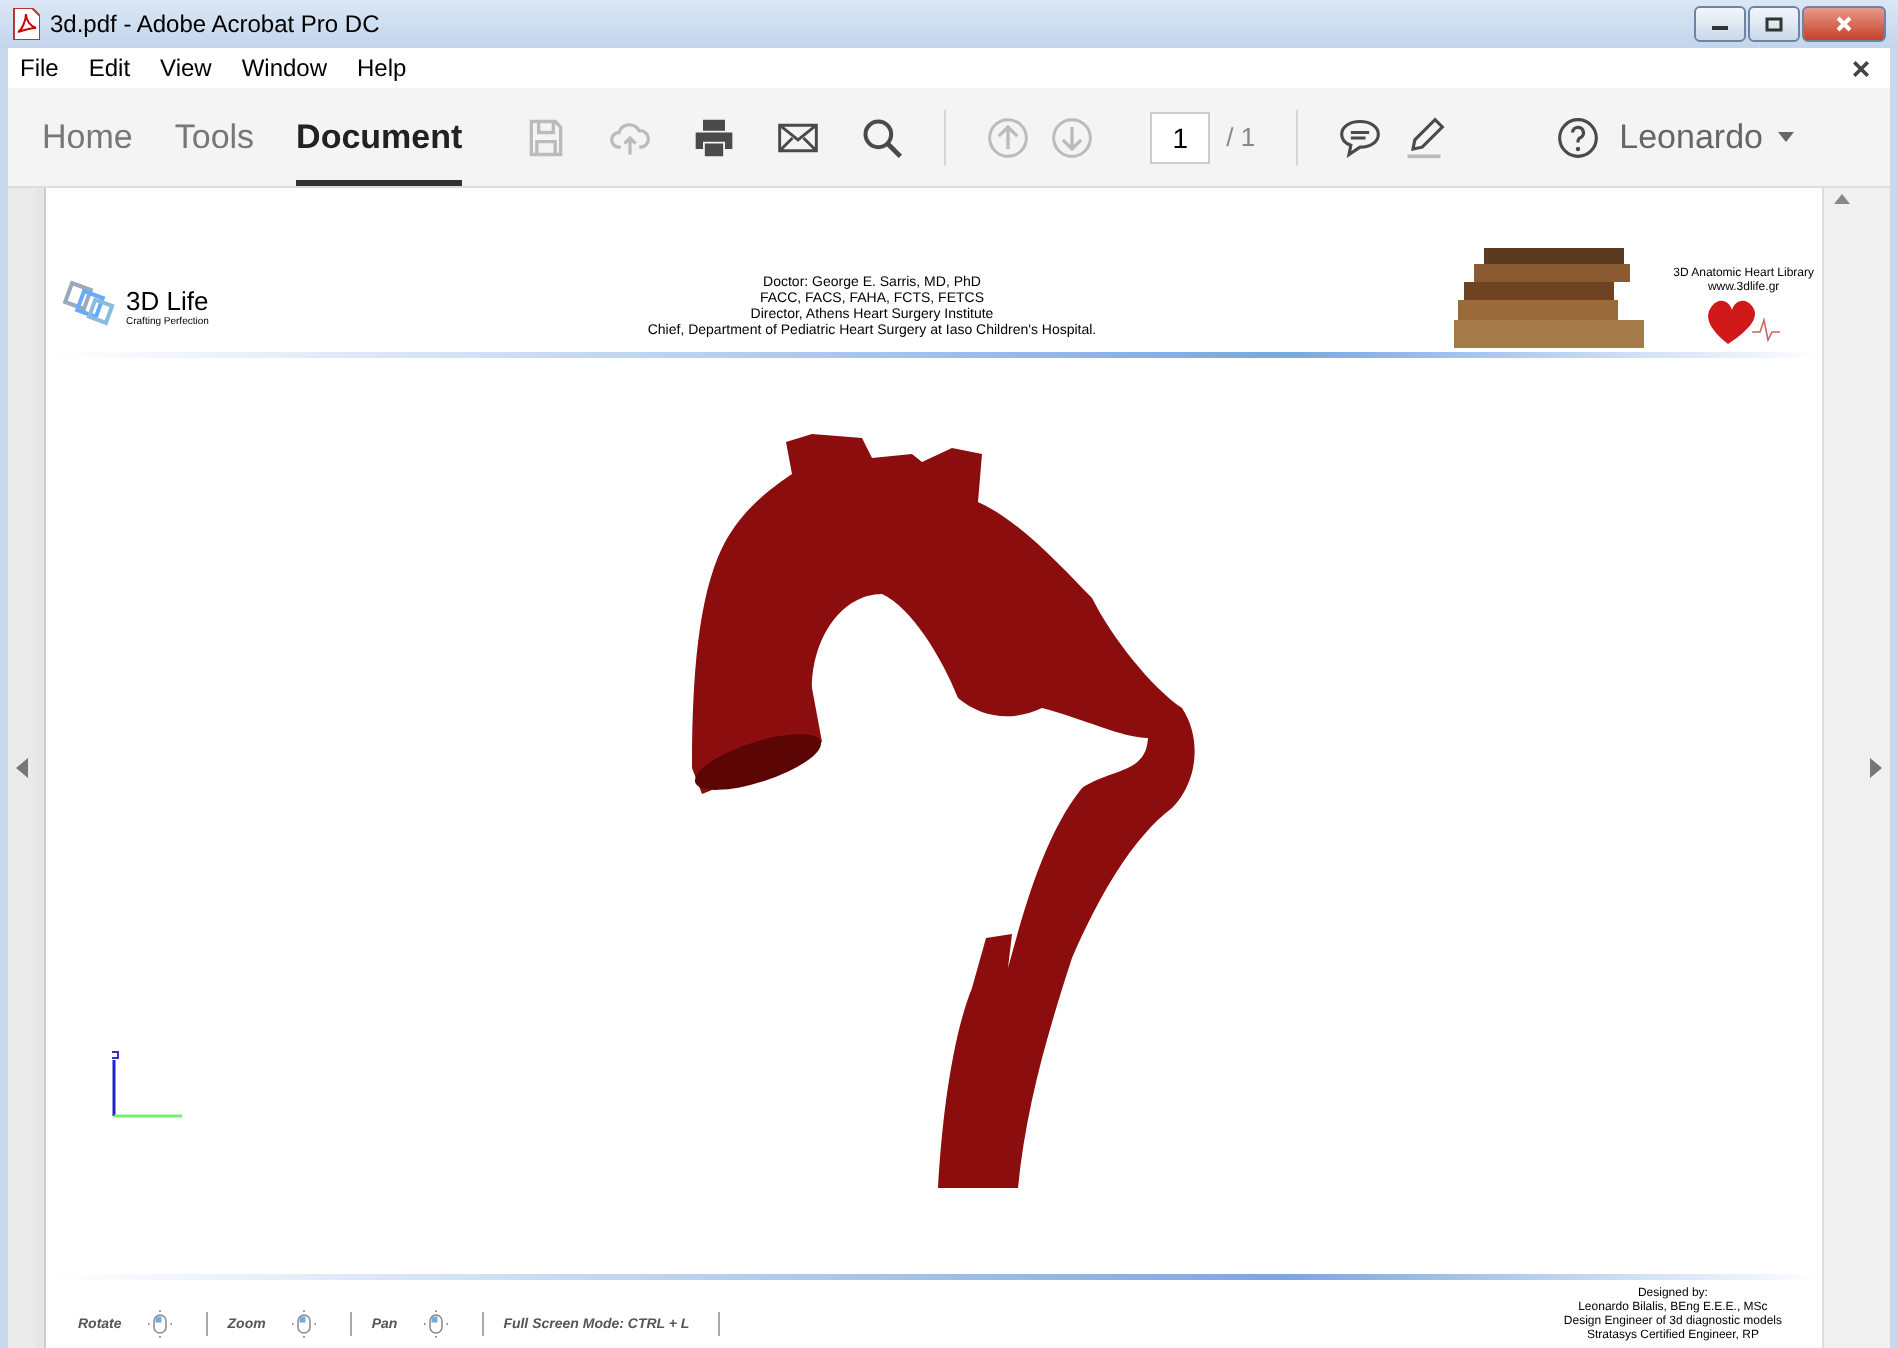 This screenshot has width=1898, height=1348. Describe the element at coordinates (109, 68) in the screenshot. I see `menu-item: Edit` at that location.